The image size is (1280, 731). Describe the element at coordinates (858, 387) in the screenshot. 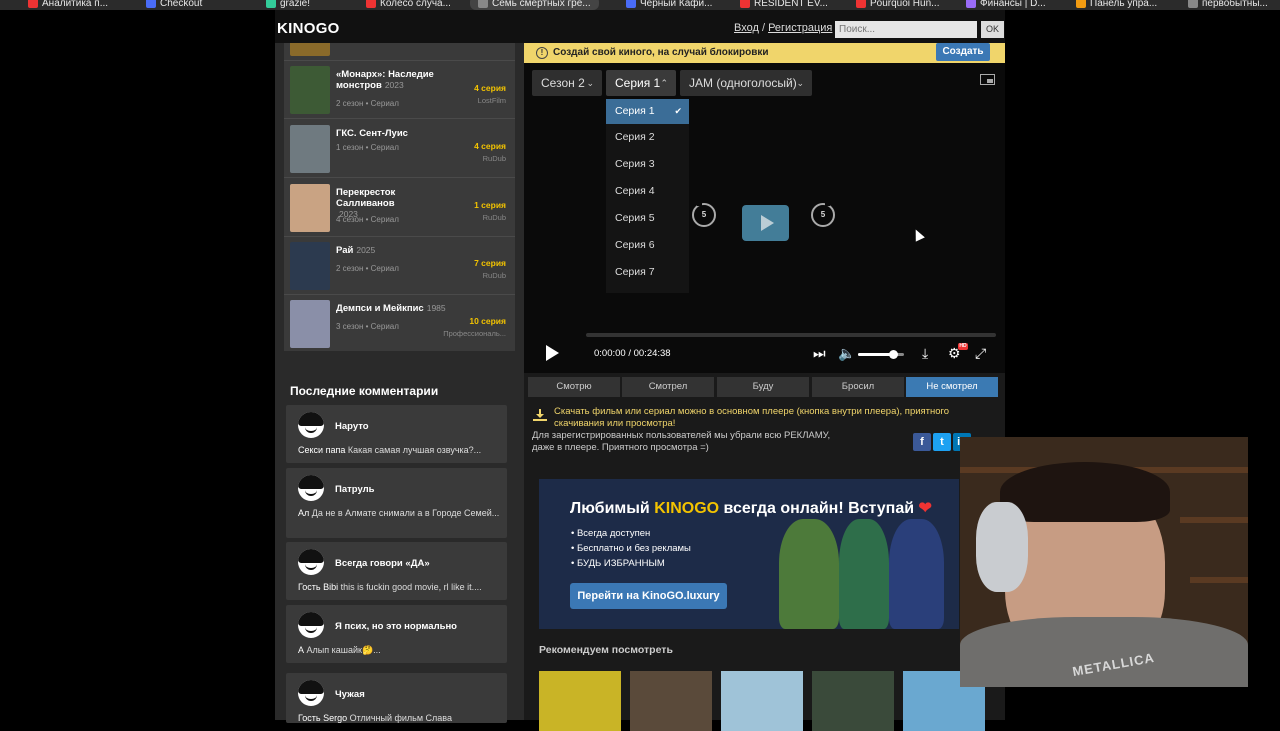

I see `tab-dropped: Бросил` at that location.